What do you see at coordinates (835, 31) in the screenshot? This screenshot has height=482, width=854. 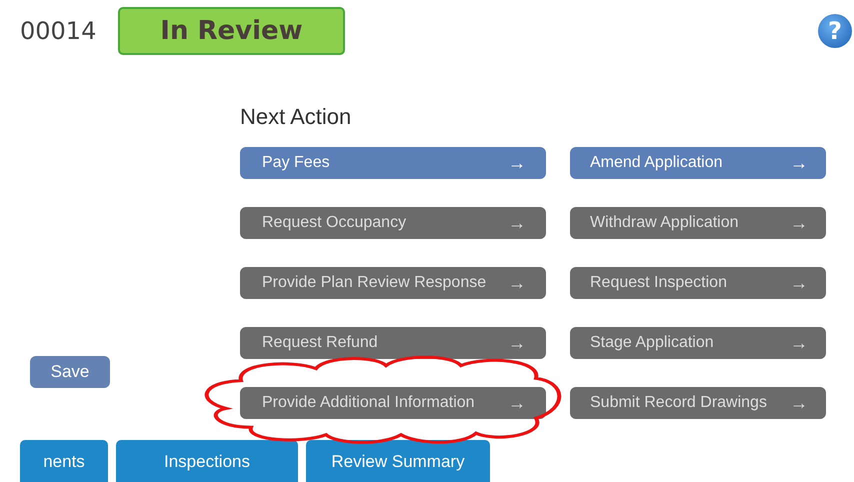 I see `help-icon: ?` at bounding box center [835, 31].